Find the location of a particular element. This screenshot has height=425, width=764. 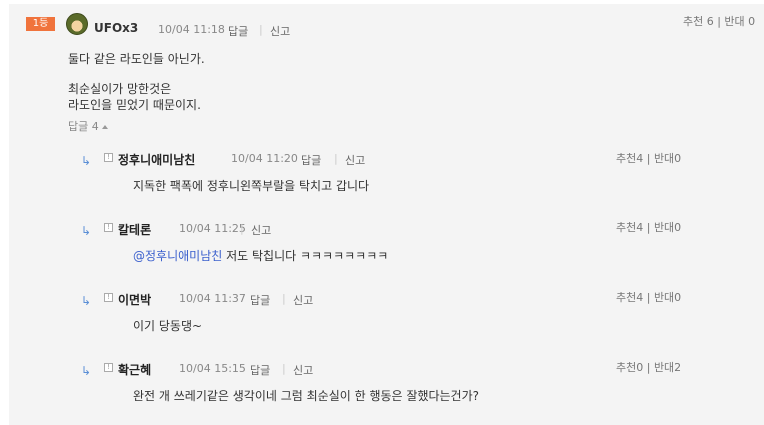

avatar-icon is located at coordinates (77, 24).